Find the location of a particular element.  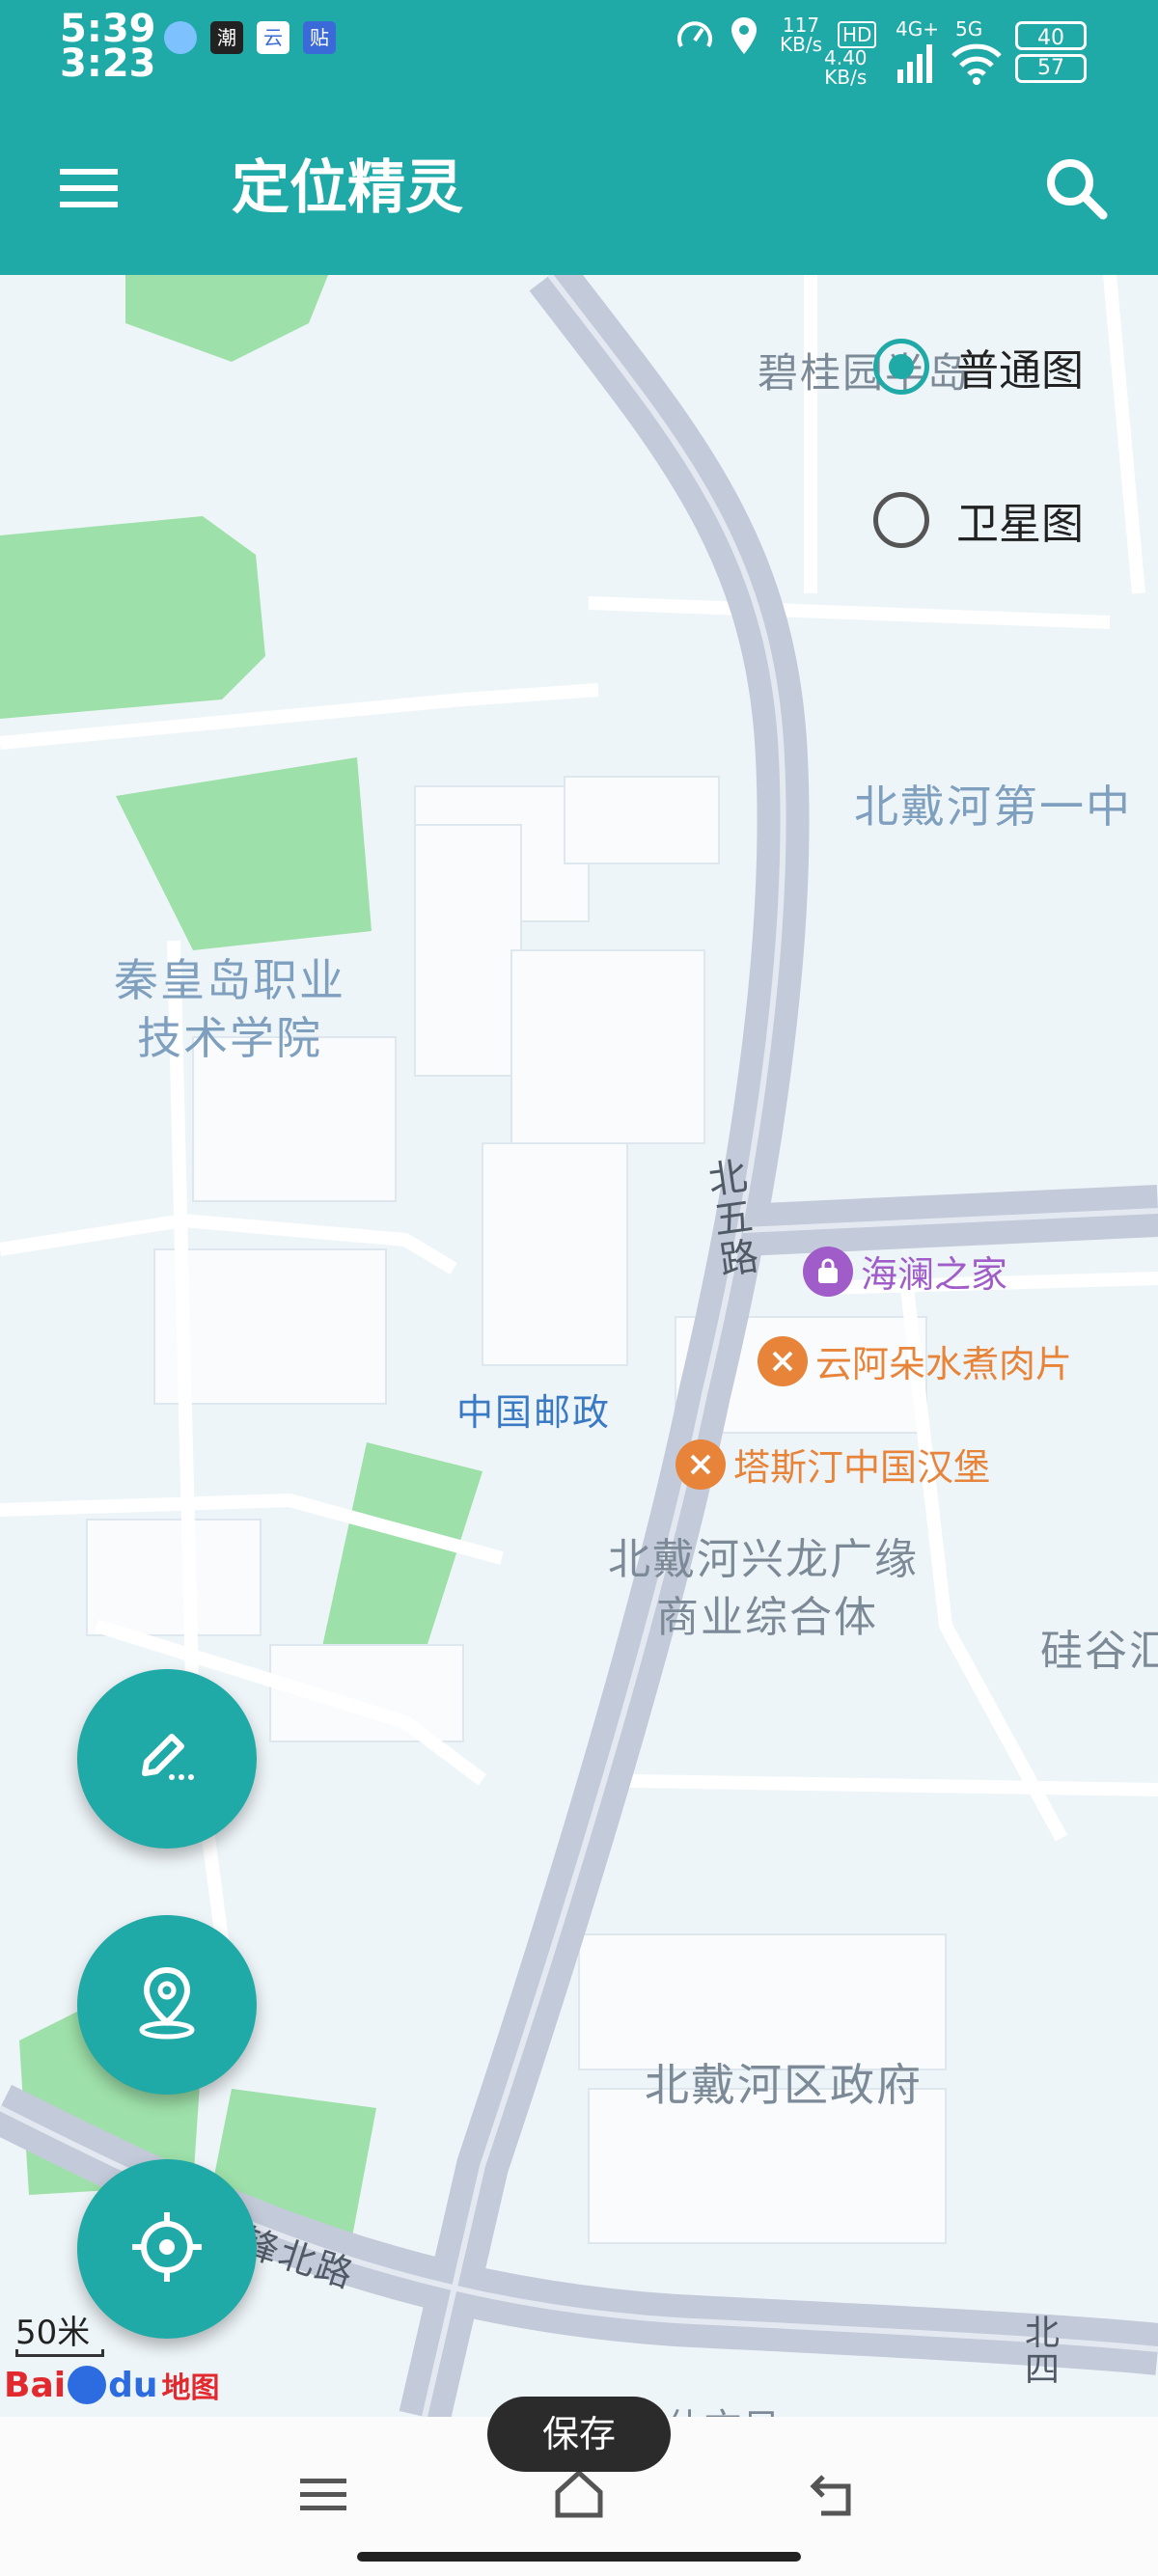

app-cloud-icon: 云 is located at coordinates (273, 37).